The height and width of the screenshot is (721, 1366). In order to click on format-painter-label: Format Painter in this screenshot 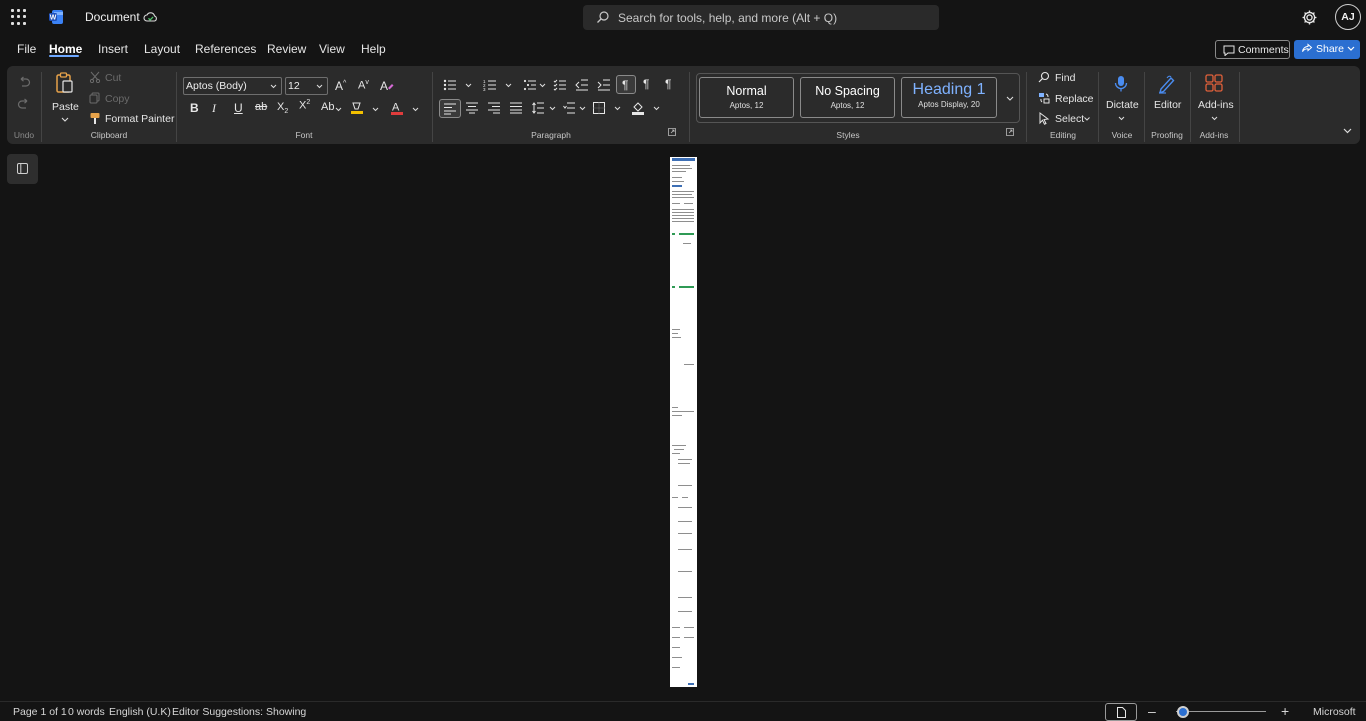, I will do `click(139, 119)`.